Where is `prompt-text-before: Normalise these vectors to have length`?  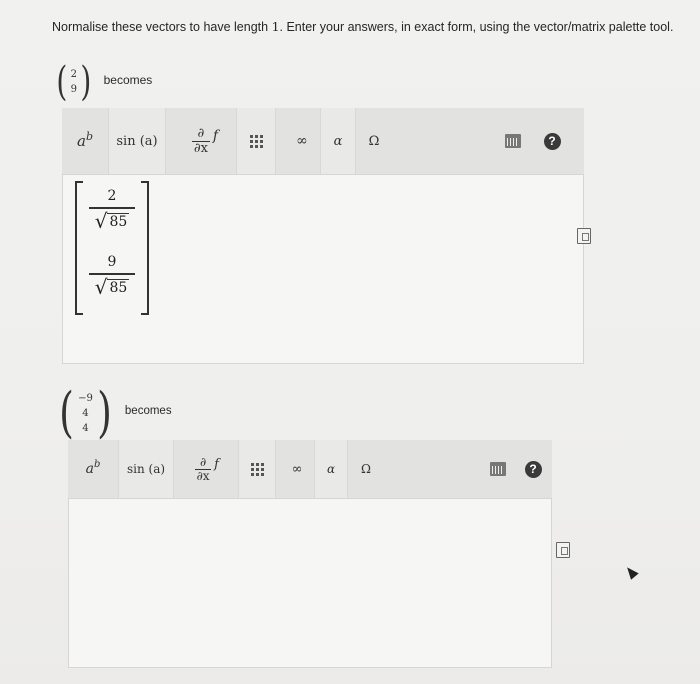
prompt-text-before: Normalise these vectors to have length is located at coordinates (162, 27).